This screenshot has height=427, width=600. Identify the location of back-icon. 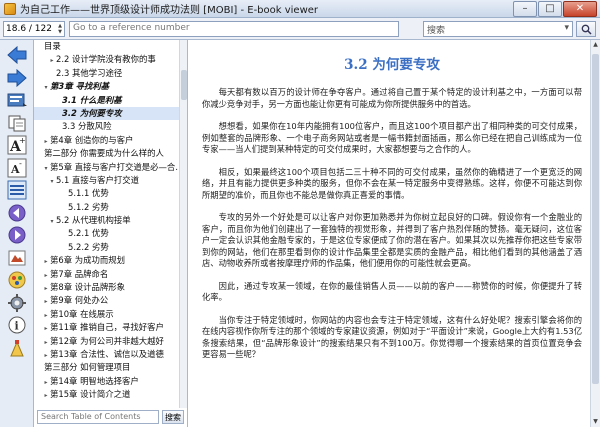
(17, 55).